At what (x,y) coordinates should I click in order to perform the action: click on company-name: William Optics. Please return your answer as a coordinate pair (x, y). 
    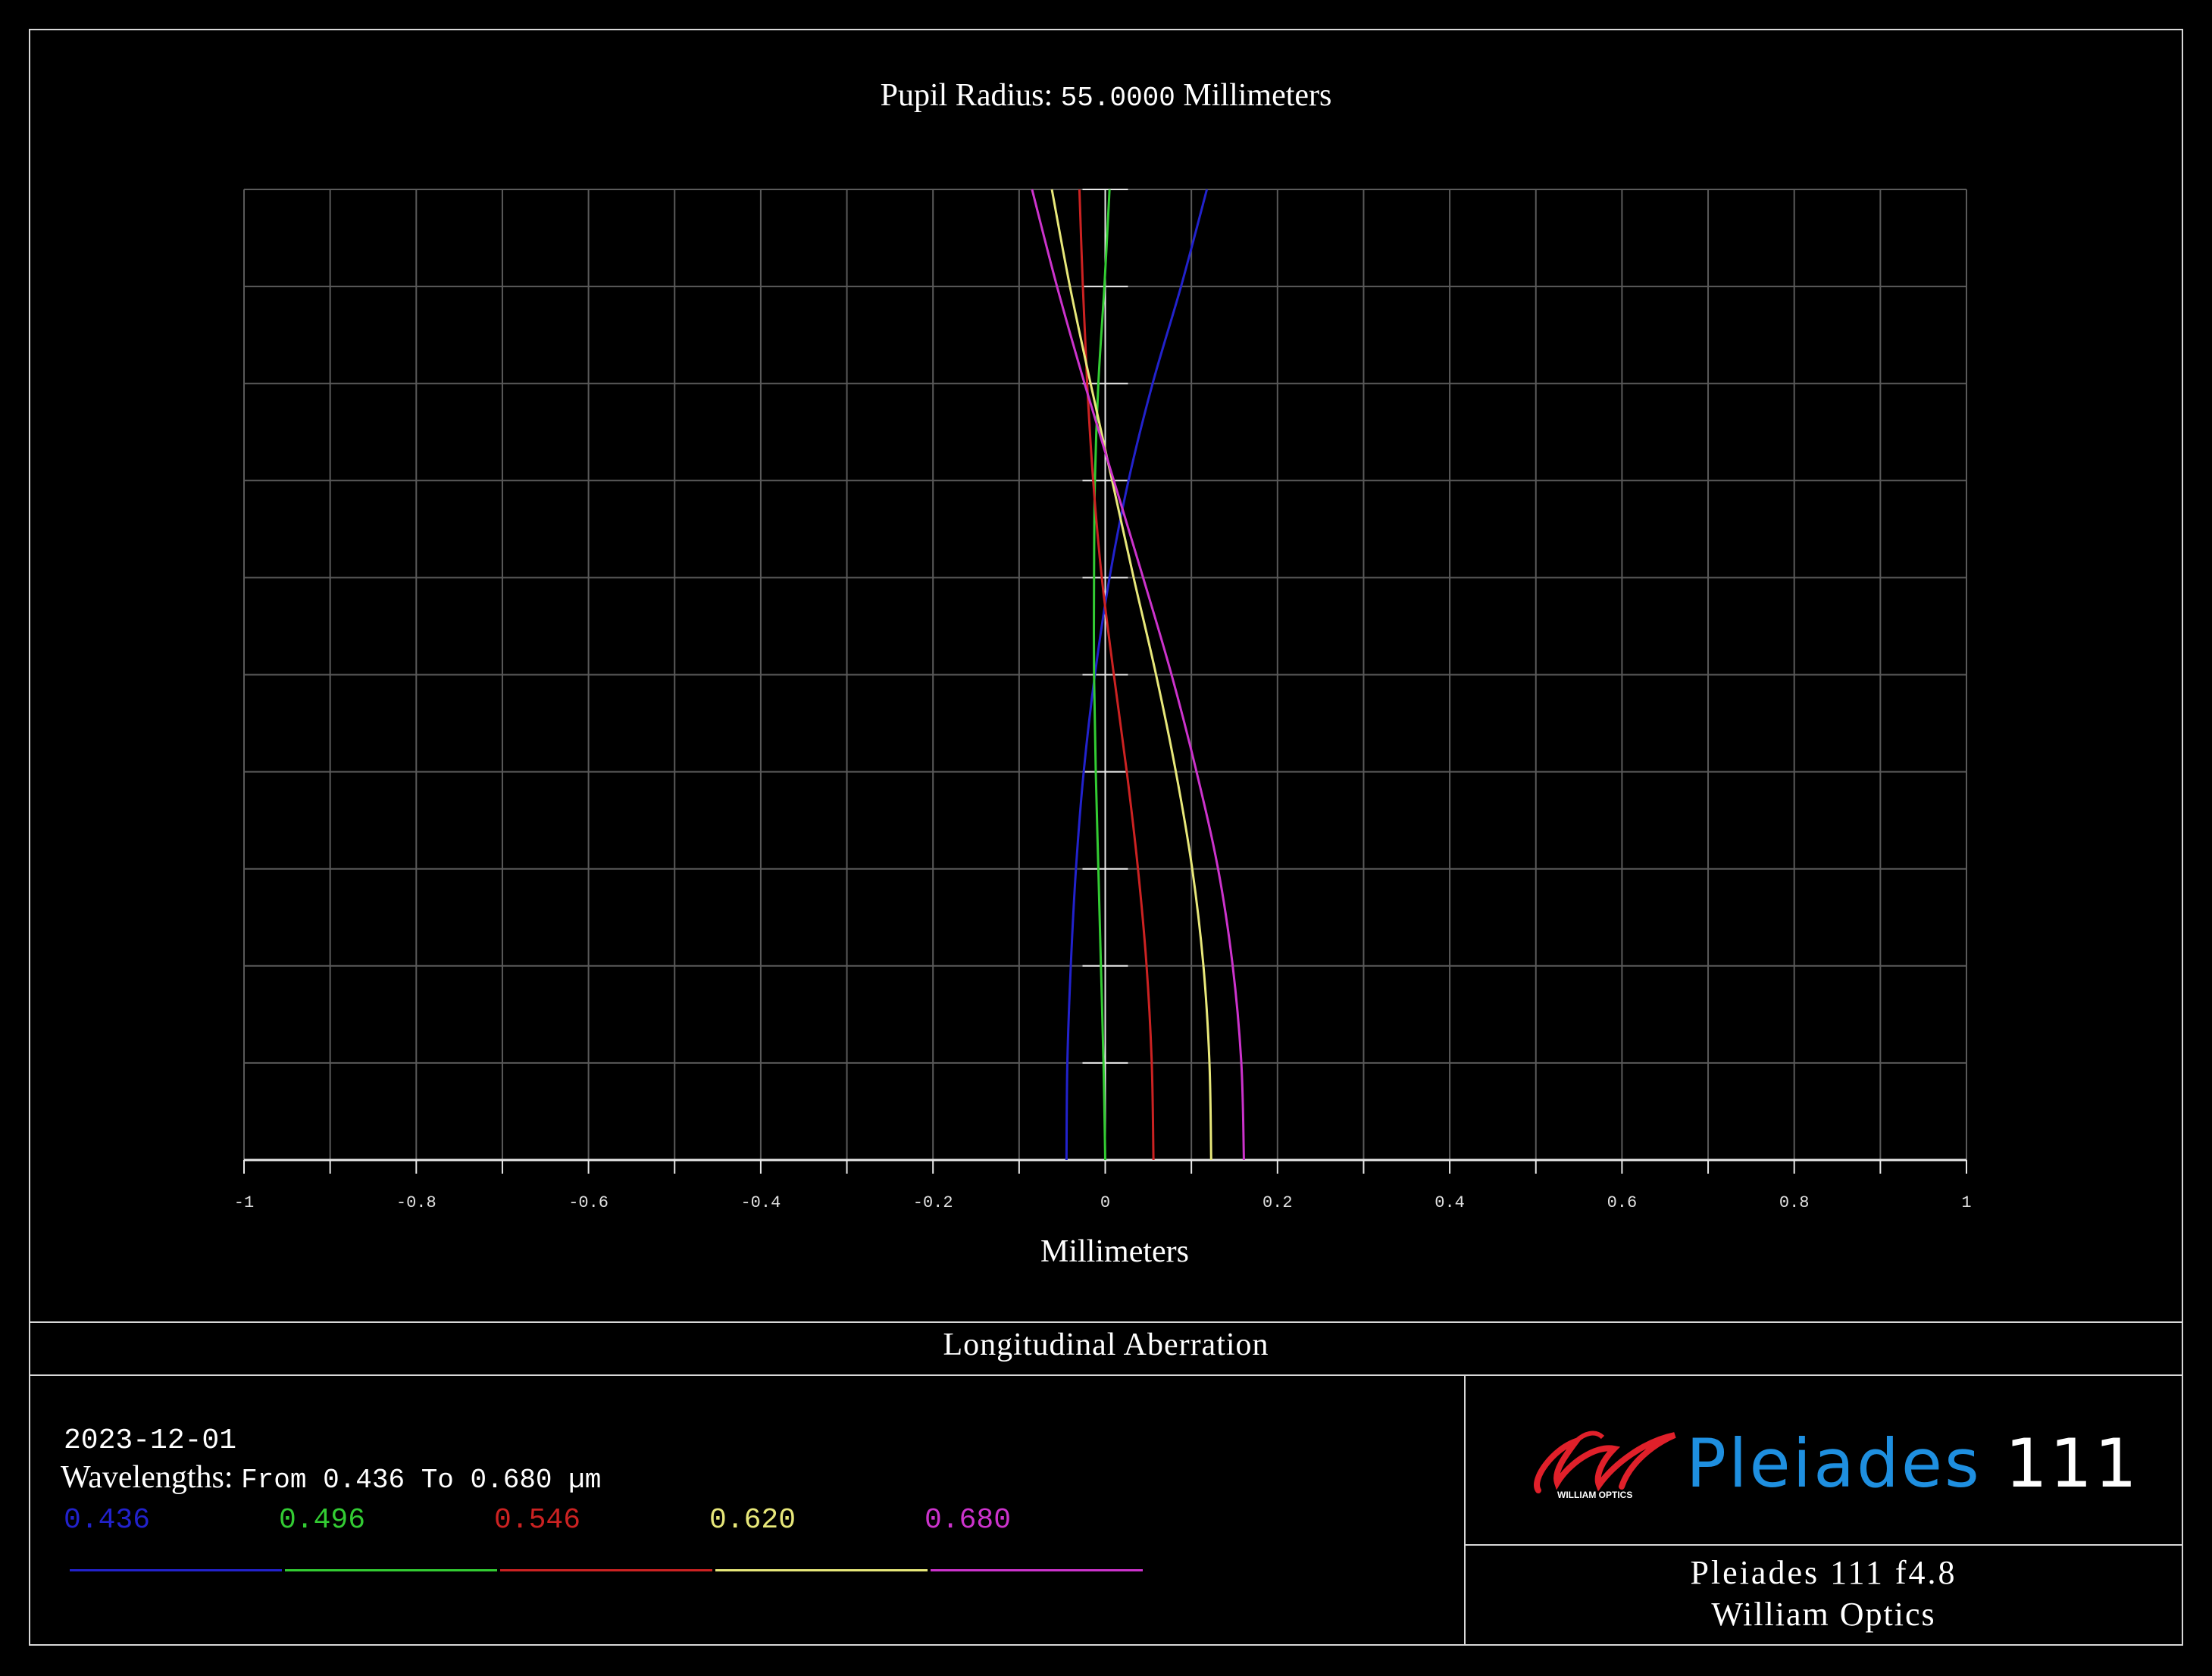
    Looking at the image, I should click on (1823, 1614).